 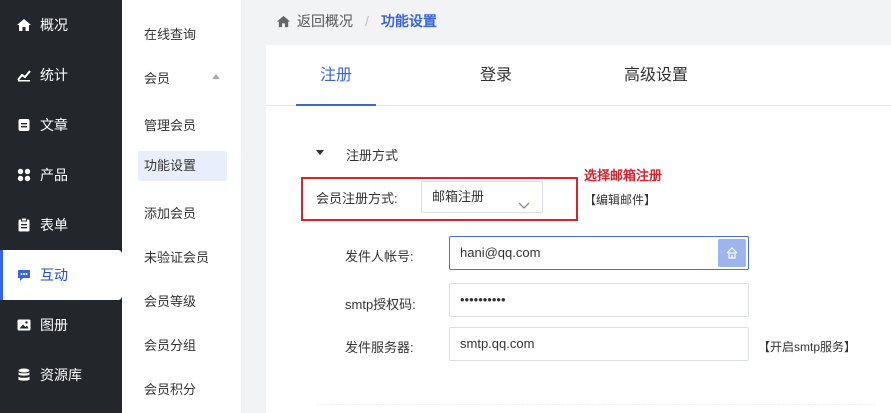 What do you see at coordinates (623, 175) in the screenshot?
I see `annotation-text: 选择邮箱注册` at bounding box center [623, 175].